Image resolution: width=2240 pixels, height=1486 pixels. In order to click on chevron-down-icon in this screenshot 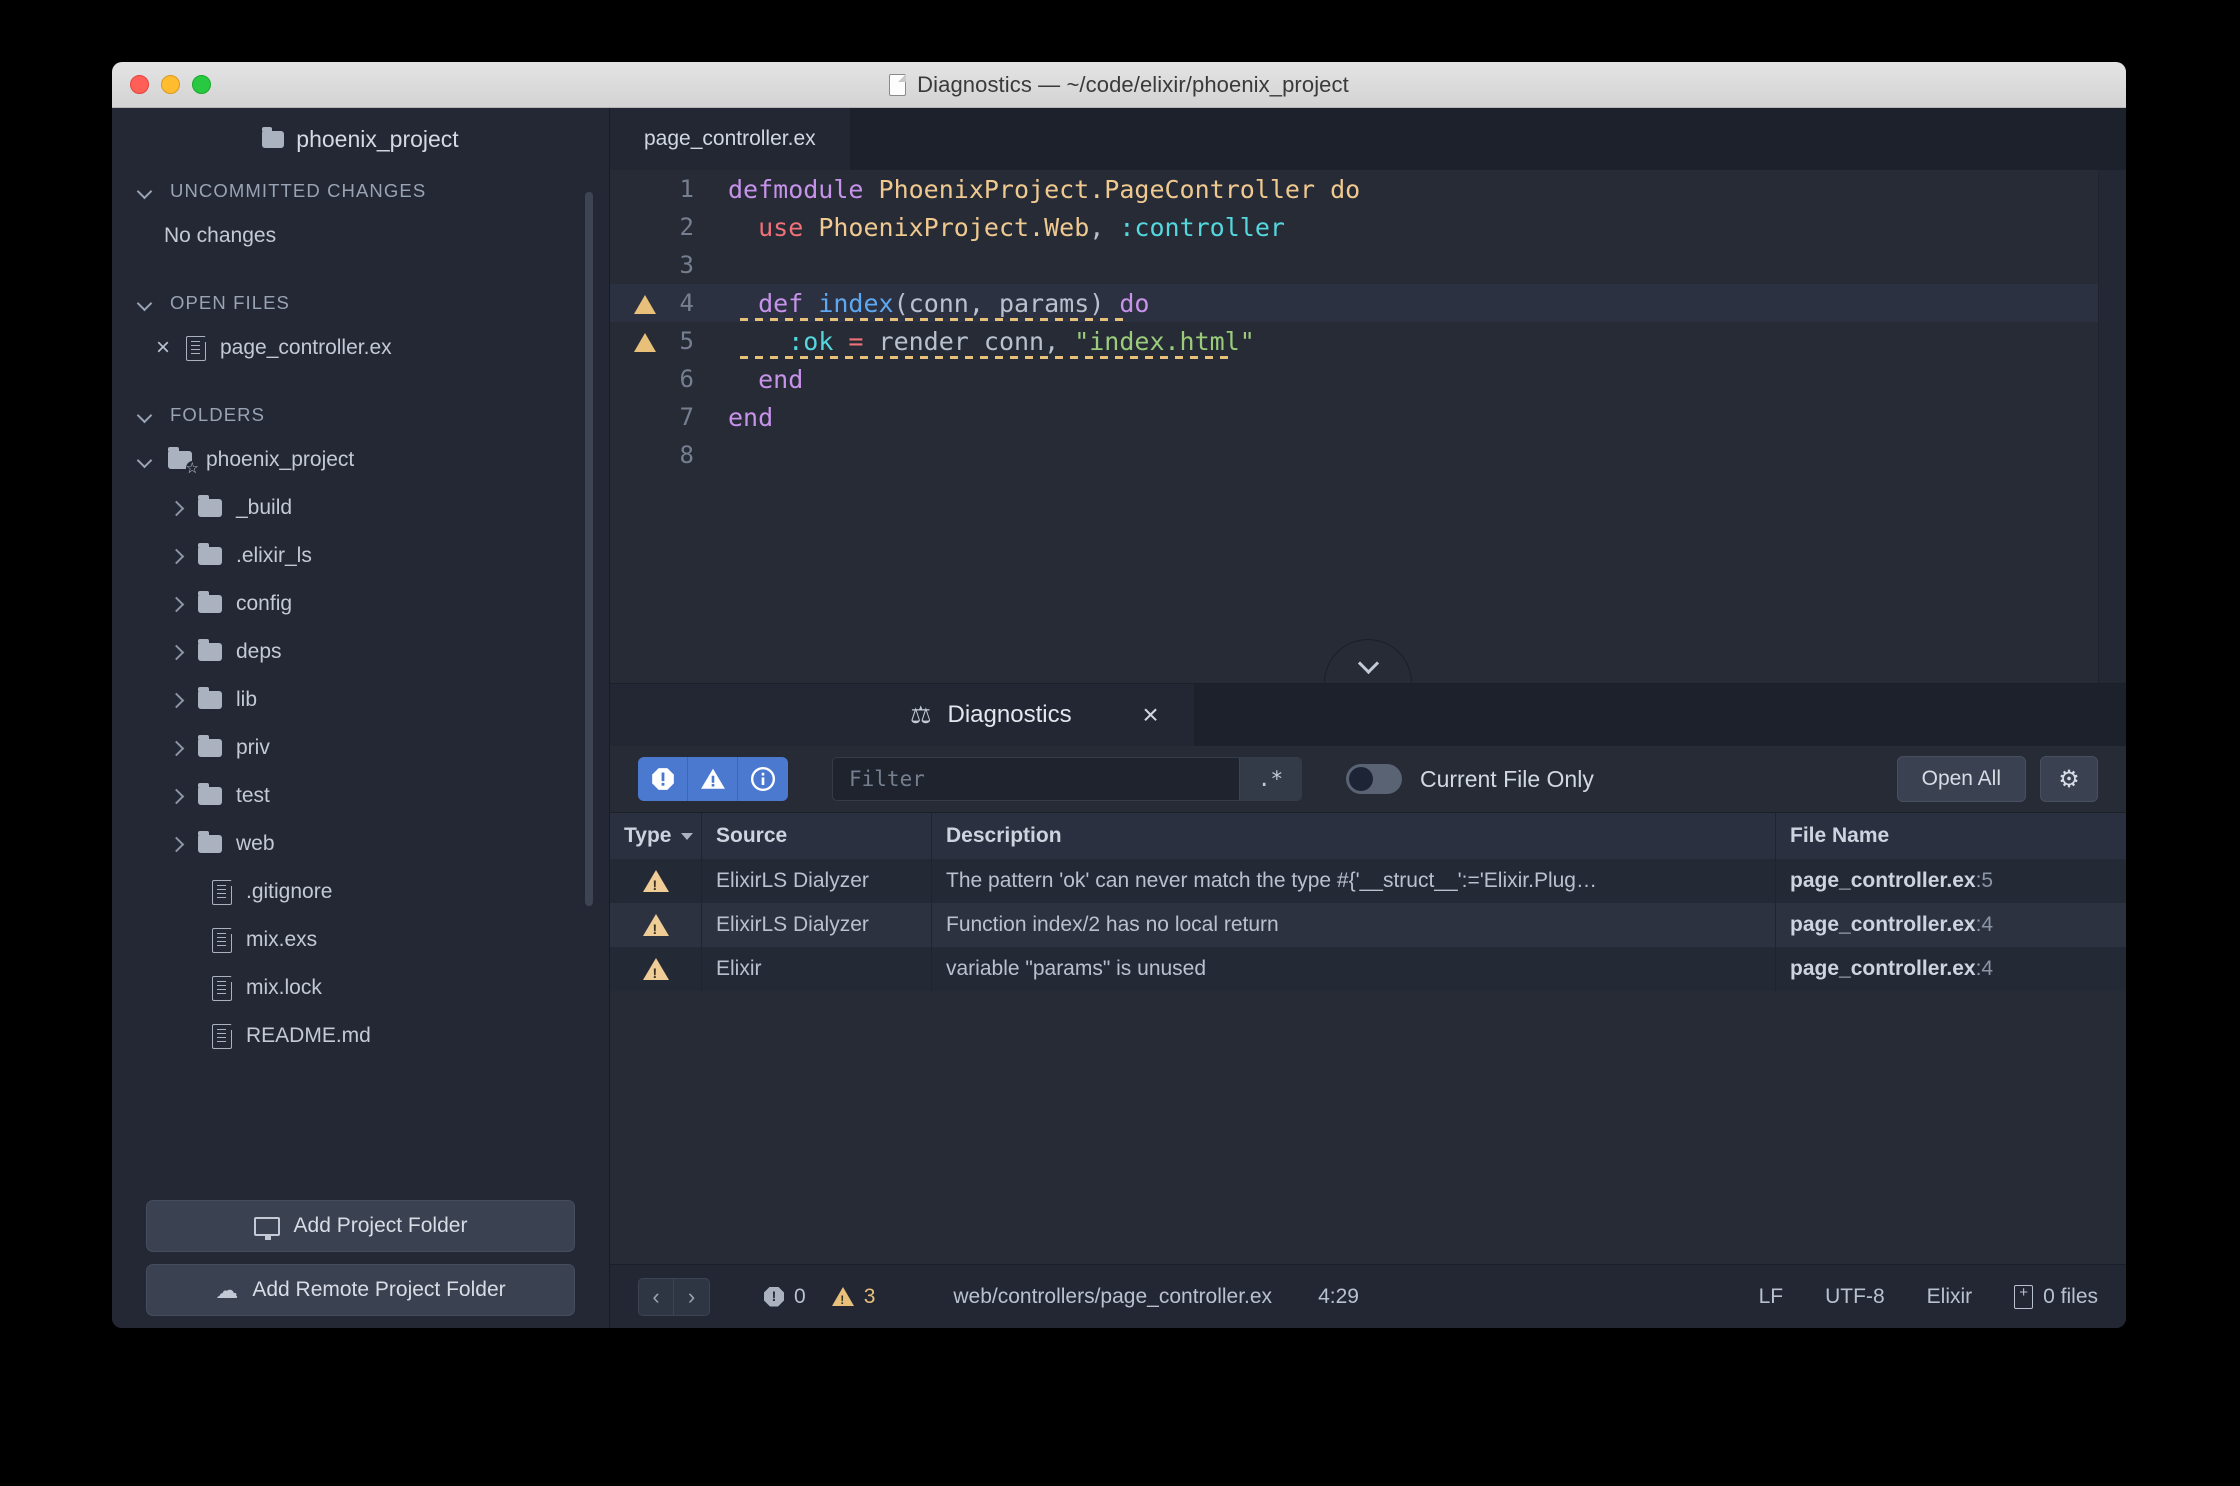, I will do `click(146, 460)`.